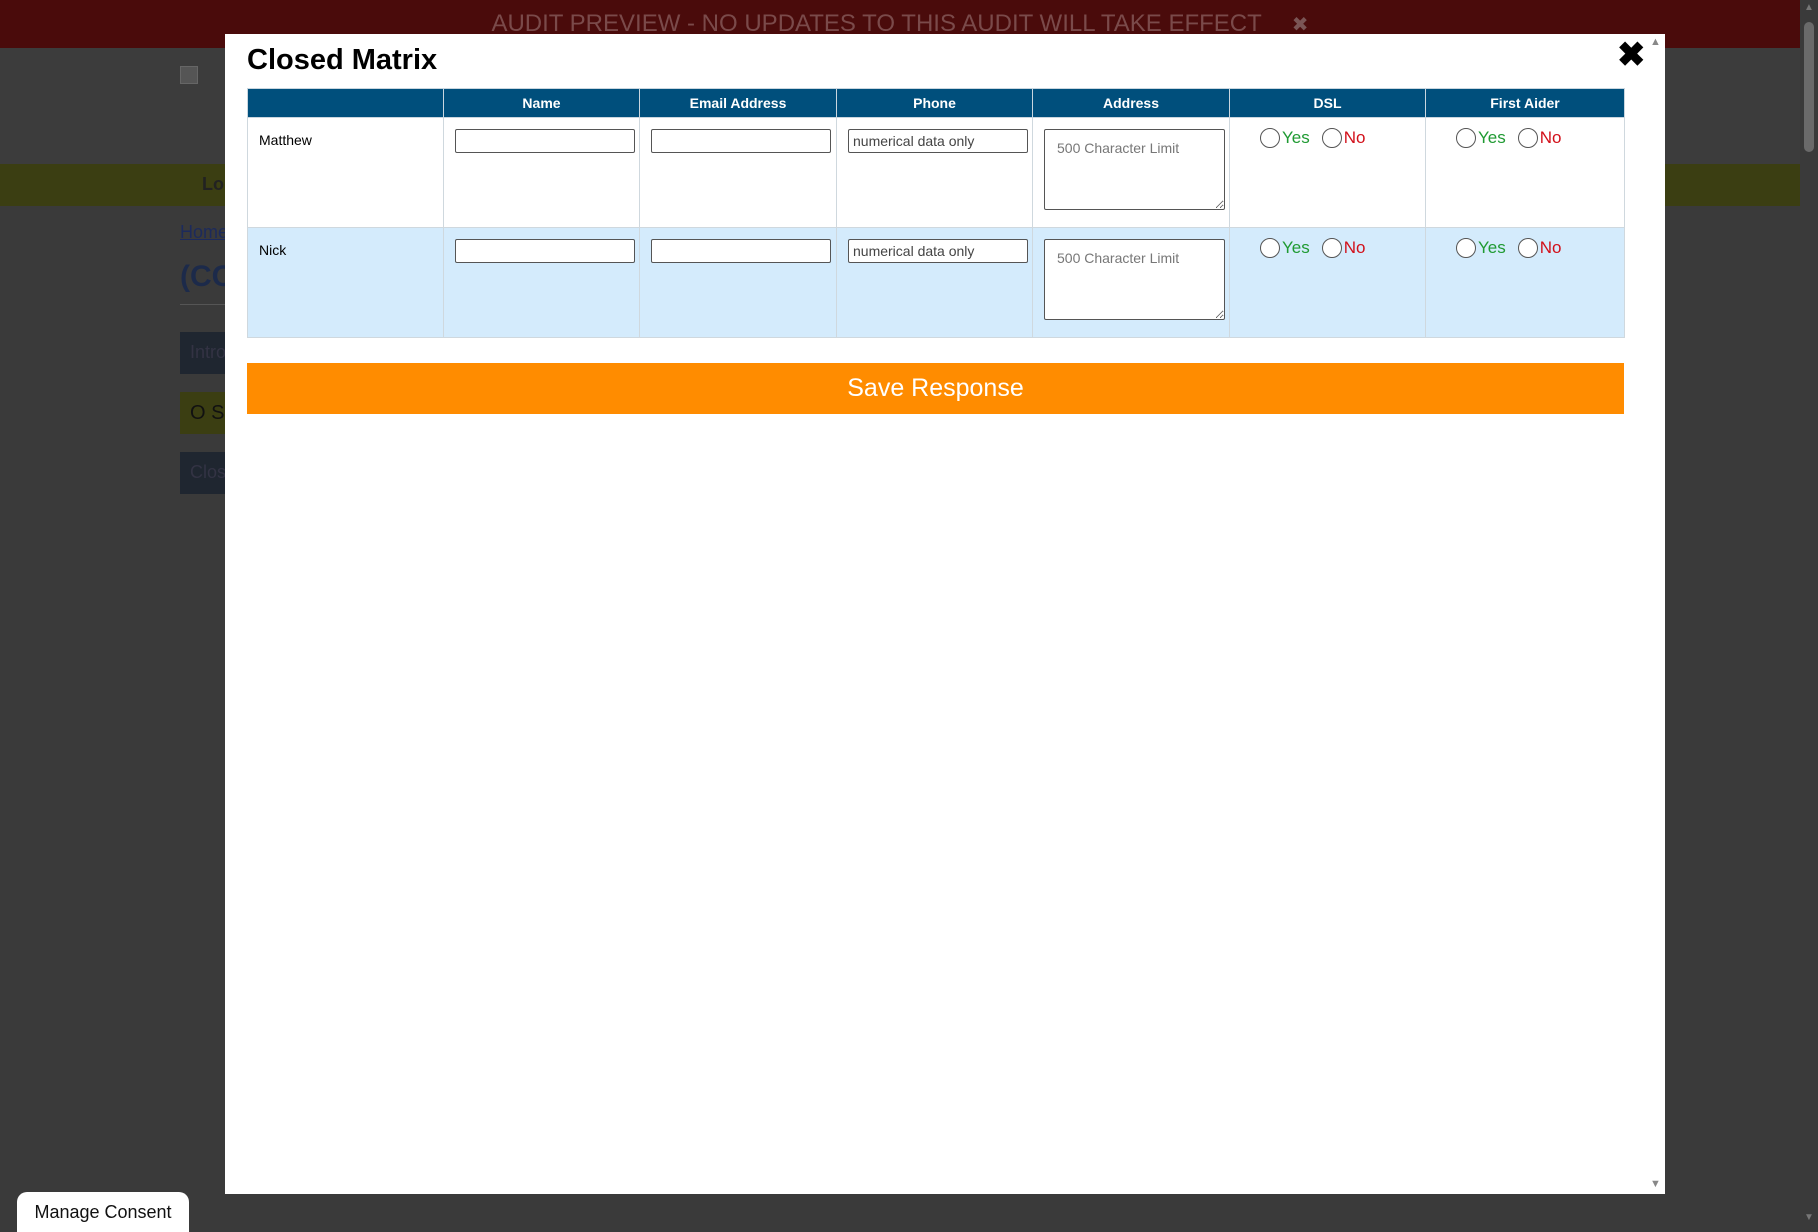 The height and width of the screenshot is (1232, 1818). I want to click on page-scrollbar: ▲ ▼, so click(1809, 614).